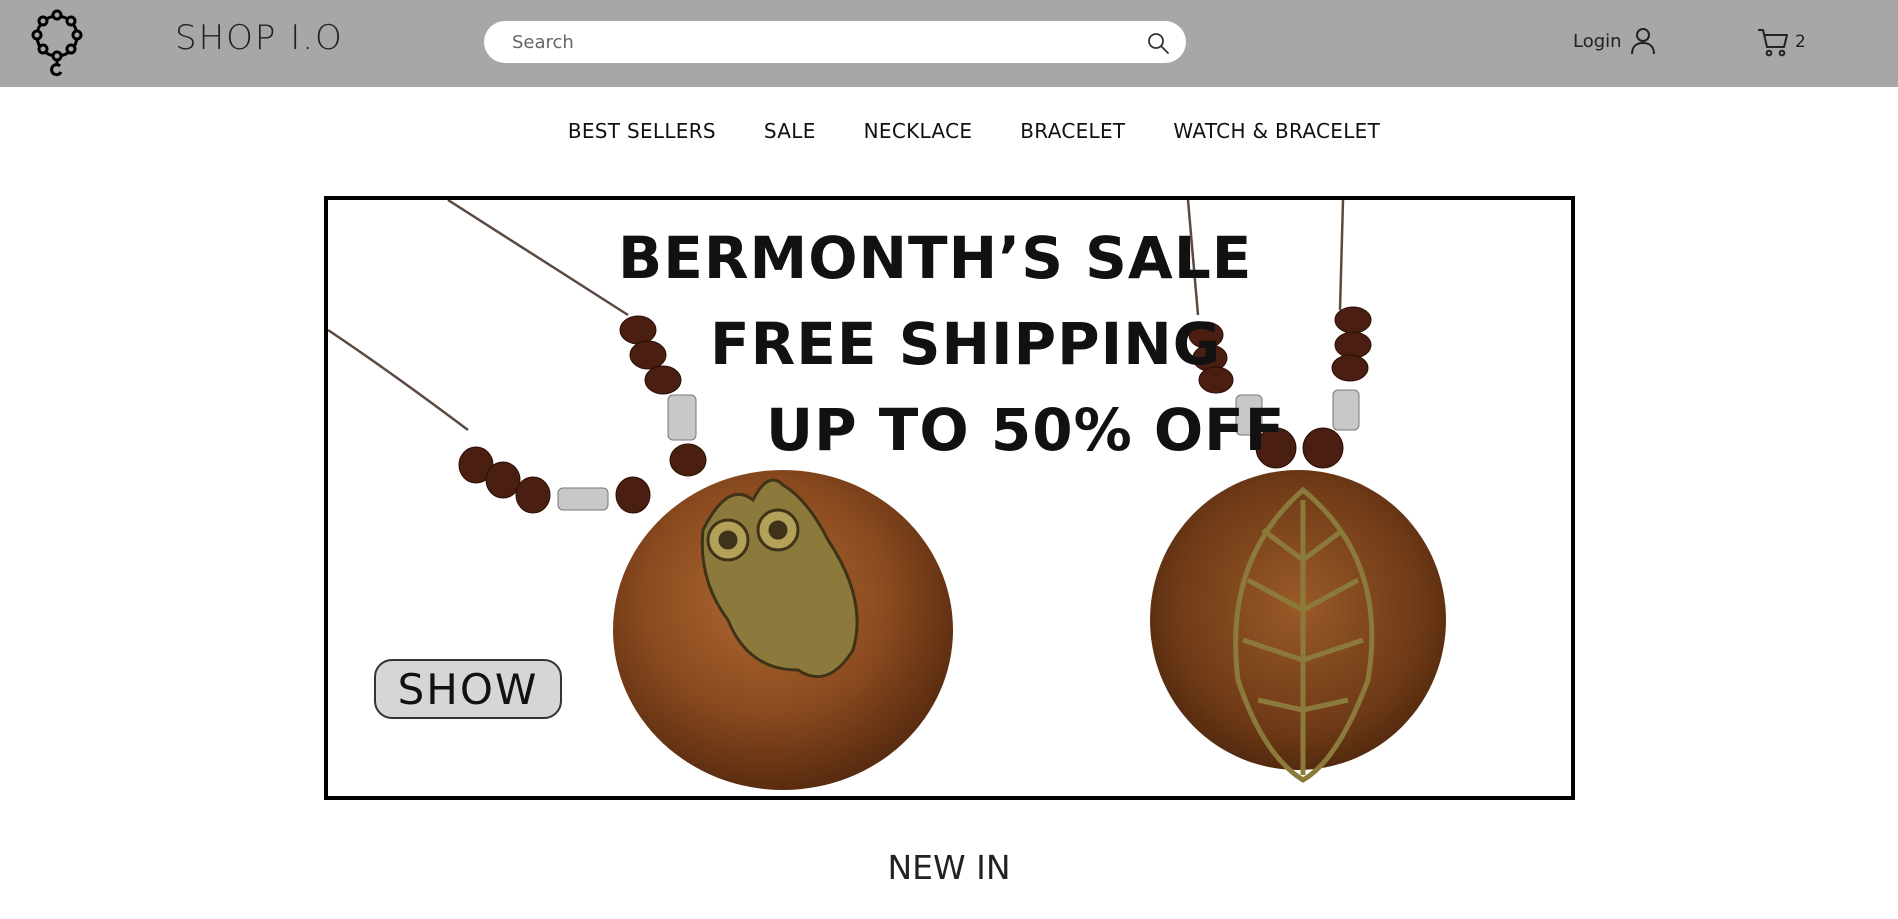 The image size is (1898, 919). Describe the element at coordinates (1597, 41) in the screenshot. I see `login-label: Login` at that location.